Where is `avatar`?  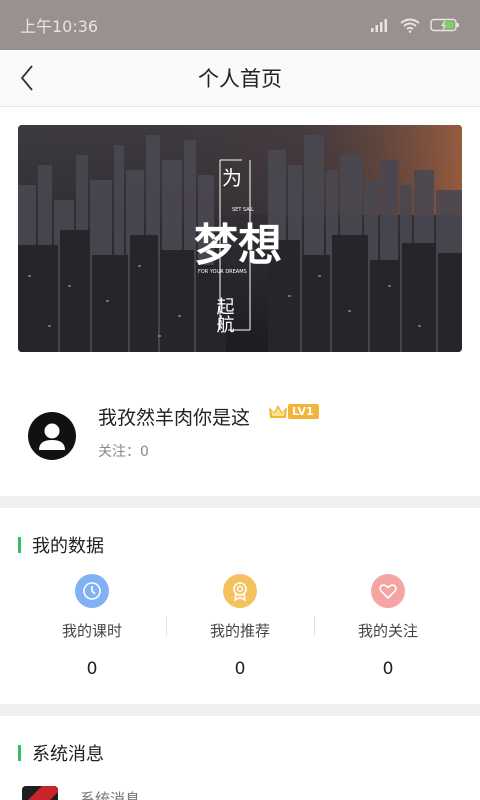
avatar is located at coordinates (52, 436).